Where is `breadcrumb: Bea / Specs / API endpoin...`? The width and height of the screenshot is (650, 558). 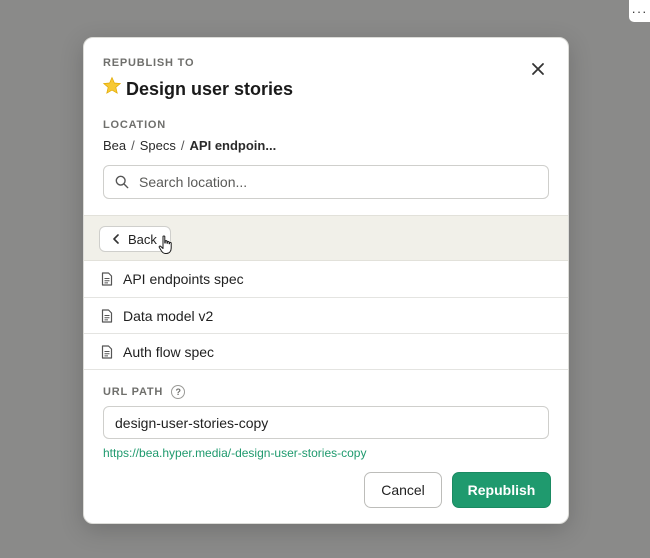
breadcrumb: Bea / Specs / API endpoin... is located at coordinates (189, 145).